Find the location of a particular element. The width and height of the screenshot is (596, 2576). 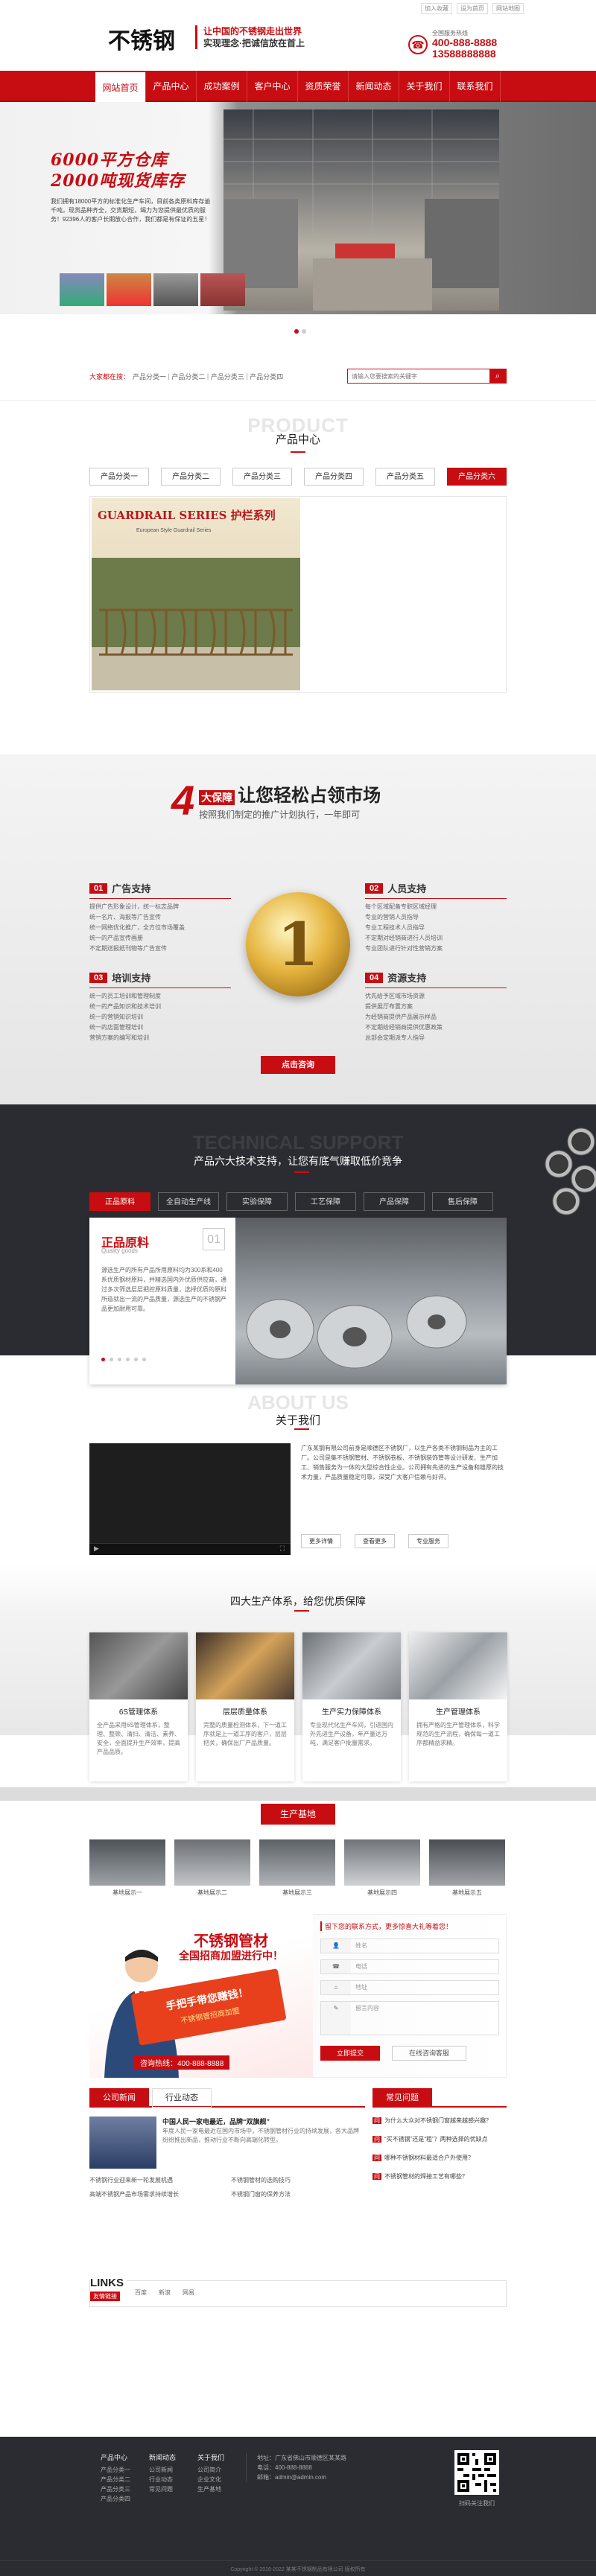

production-item-1: 基地展示一 is located at coordinates (127, 1868).